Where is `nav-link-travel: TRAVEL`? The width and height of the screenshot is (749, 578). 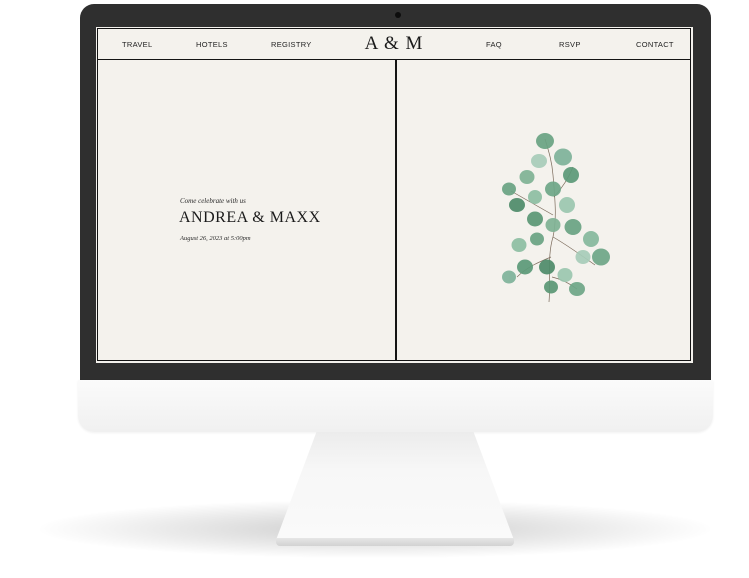
nav-link-travel: TRAVEL is located at coordinates (137, 44).